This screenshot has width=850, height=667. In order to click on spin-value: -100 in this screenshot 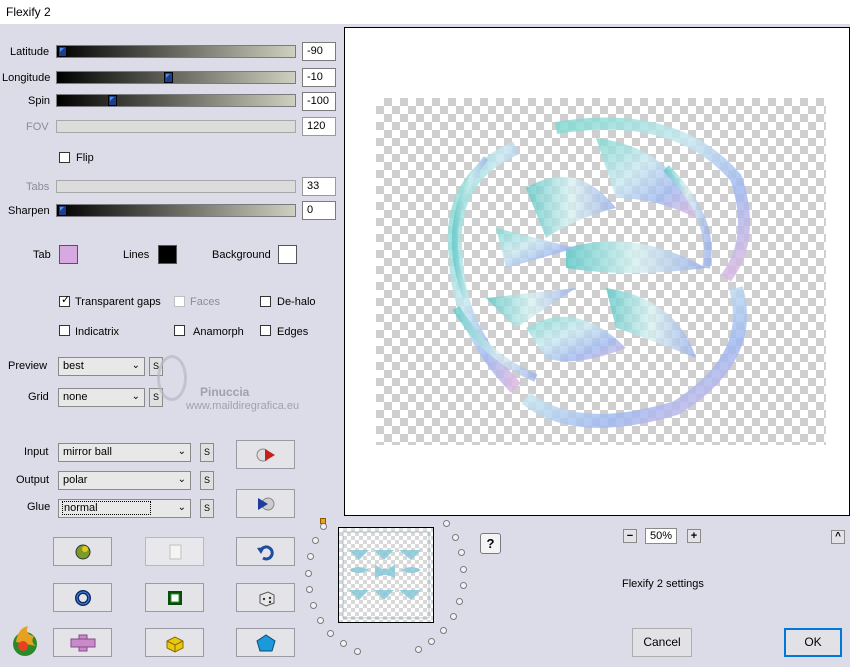, I will do `click(319, 101)`.